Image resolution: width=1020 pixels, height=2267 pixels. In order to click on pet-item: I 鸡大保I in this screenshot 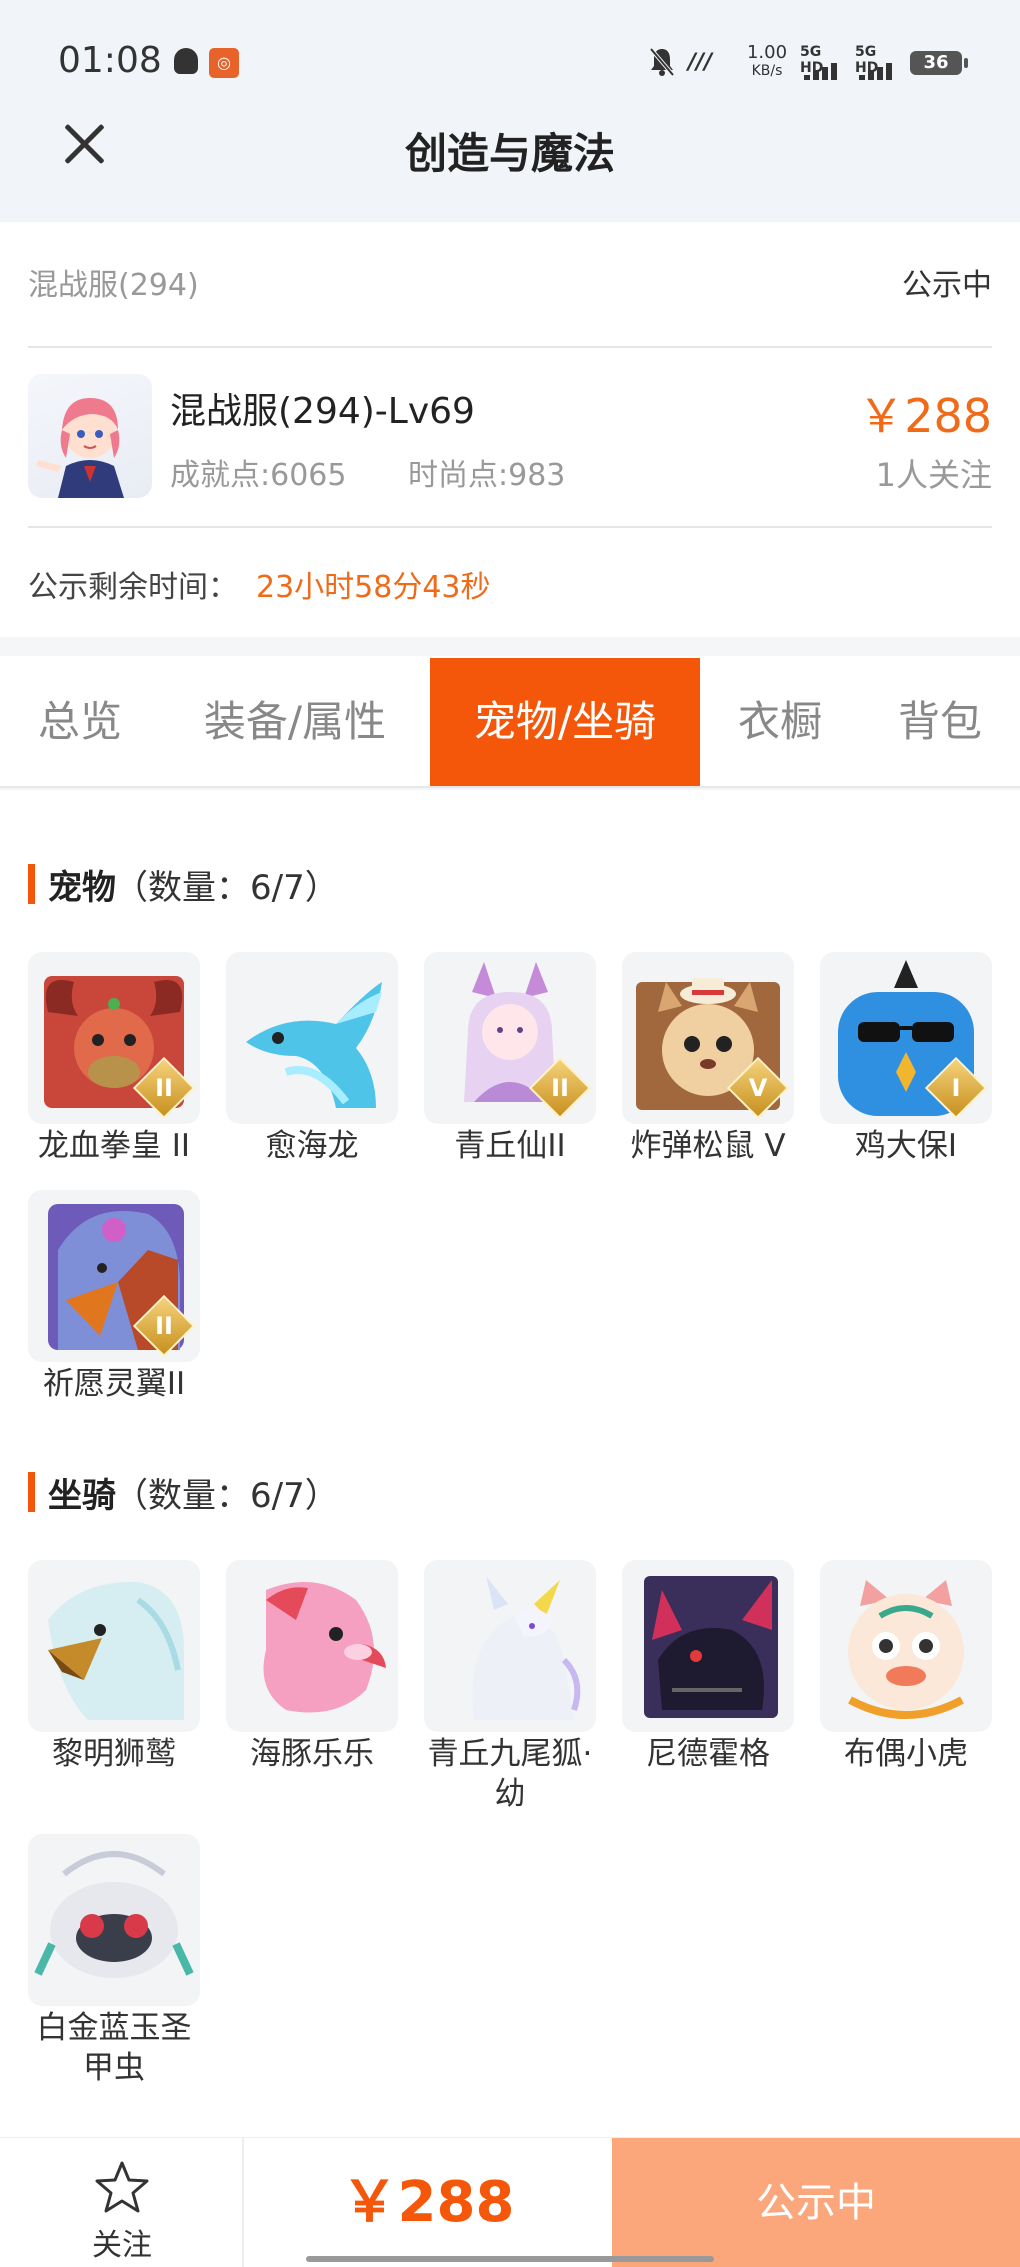, I will do `click(906, 1059)`.